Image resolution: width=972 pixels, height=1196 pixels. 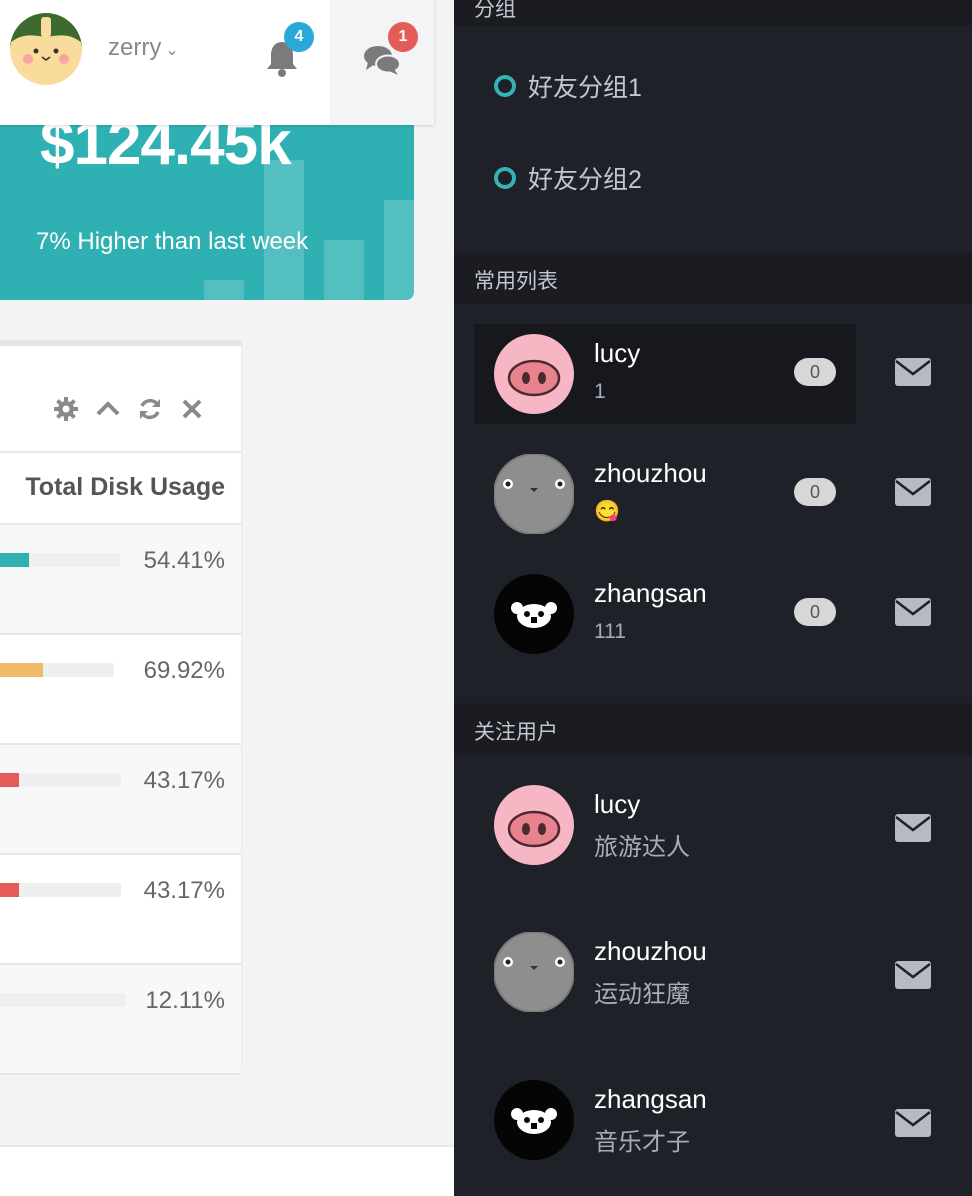 I want to click on chevron-up-icon, so click(x=108, y=409).